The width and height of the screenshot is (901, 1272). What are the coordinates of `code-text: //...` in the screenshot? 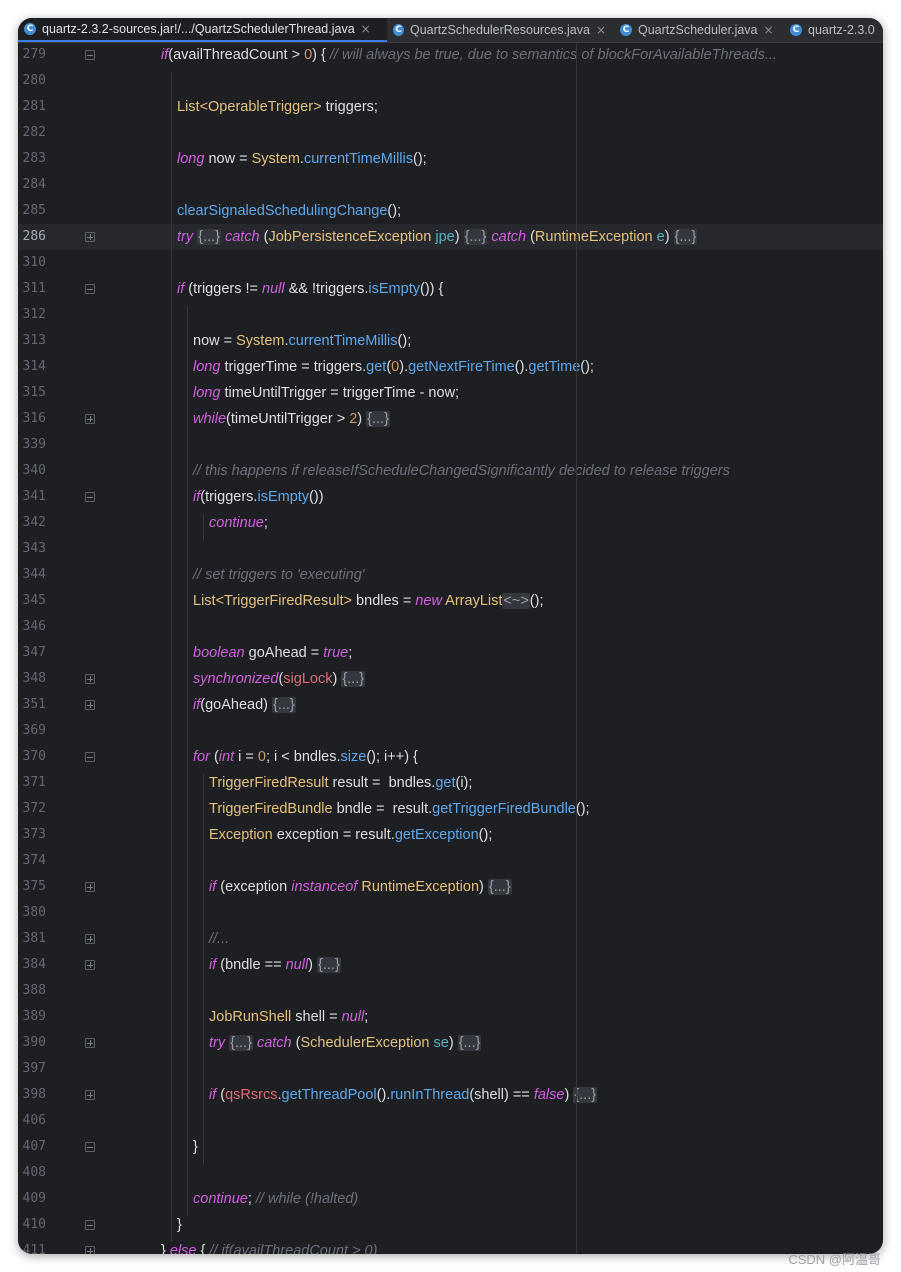 It's located at (219, 939).